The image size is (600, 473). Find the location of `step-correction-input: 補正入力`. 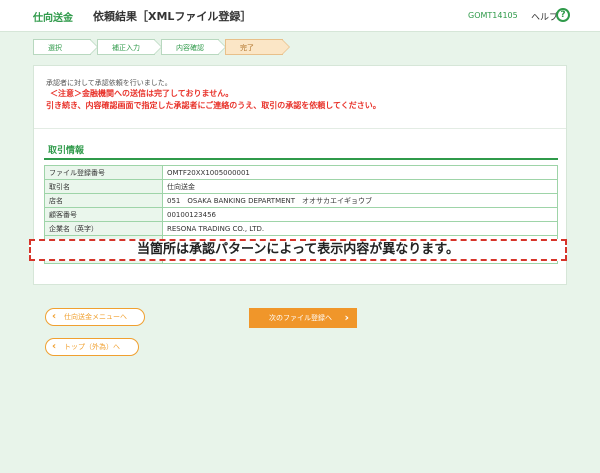

step-correction-input: 補正入力 is located at coordinates (129, 47).